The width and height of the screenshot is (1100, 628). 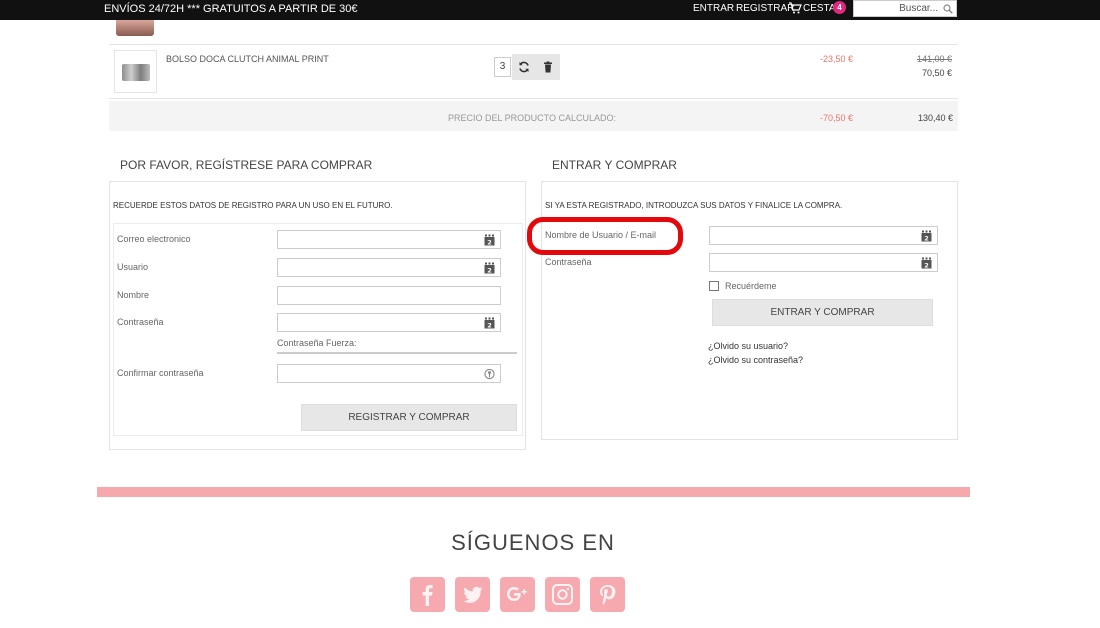 What do you see at coordinates (246, 165) in the screenshot?
I see `register-title: POR FAVOR, REGÍSTRESE PARA COMPRAR` at bounding box center [246, 165].